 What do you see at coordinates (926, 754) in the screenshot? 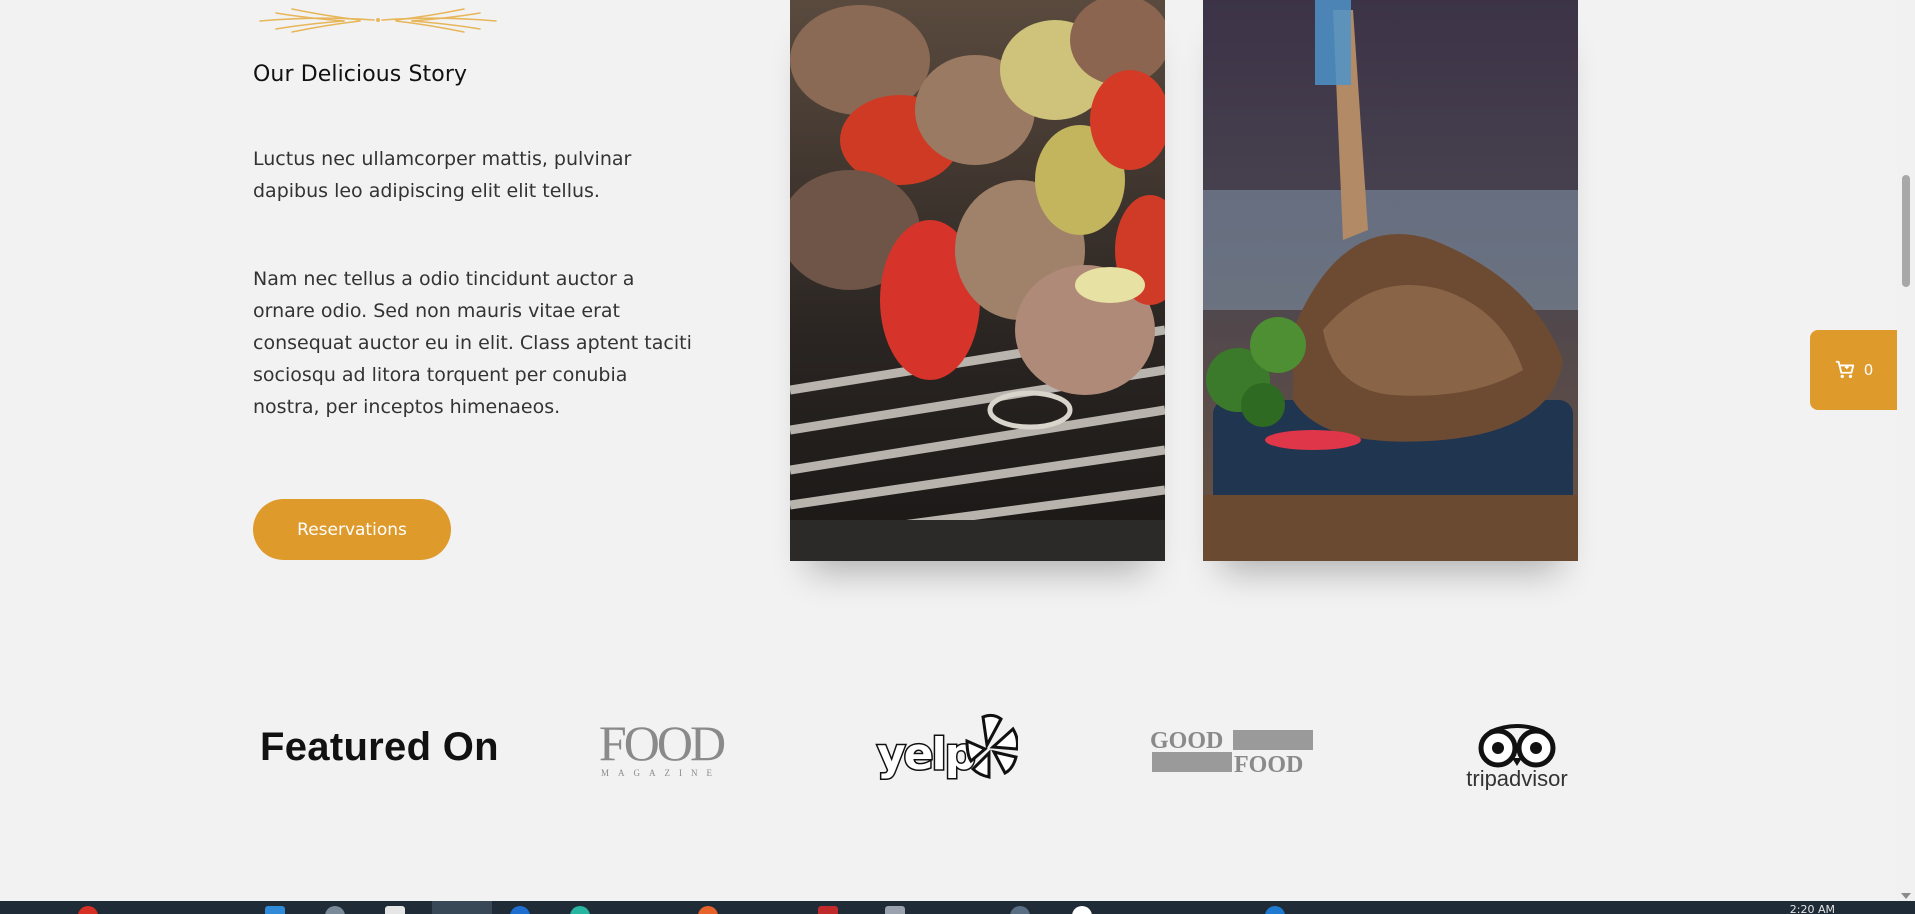
I see `svg-text: yelp` at bounding box center [926, 754].